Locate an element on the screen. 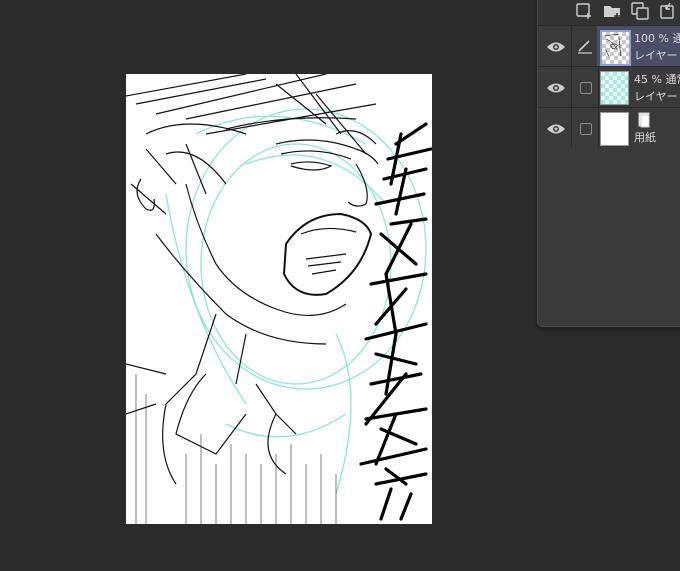 The image size is (680, 571). layer-row-2: 45 % 通常 レイヤー is located at coordinates (609, 86).